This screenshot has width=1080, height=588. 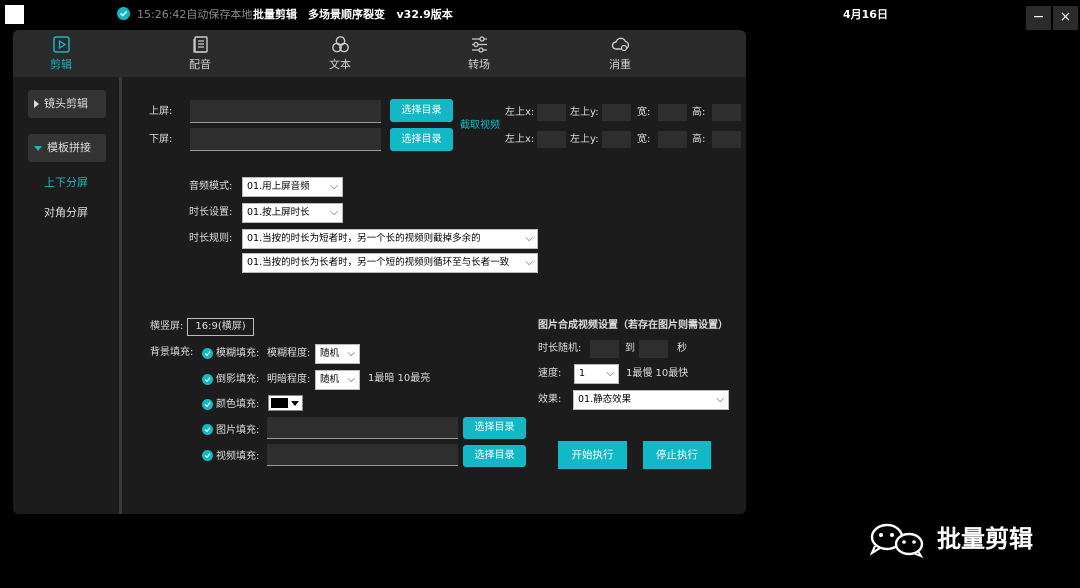 I want to click on duration-min-input, so click(x=604, y=349).